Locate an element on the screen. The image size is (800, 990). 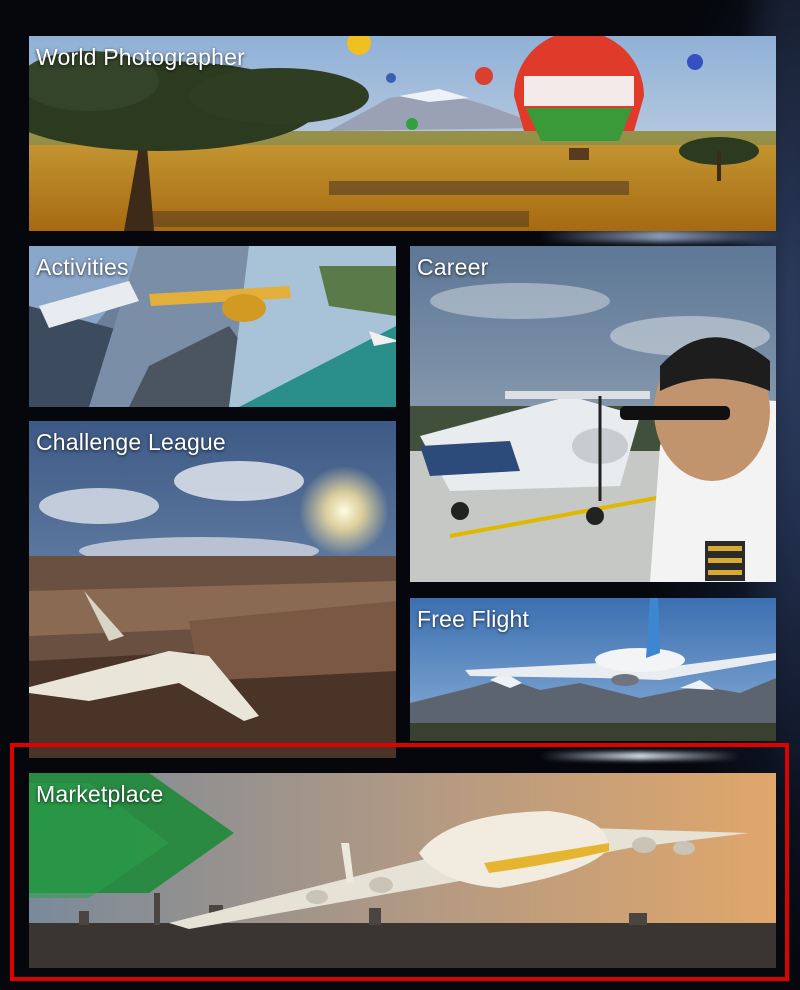
horizon-glow-lower is located at coordinates (640, 756).